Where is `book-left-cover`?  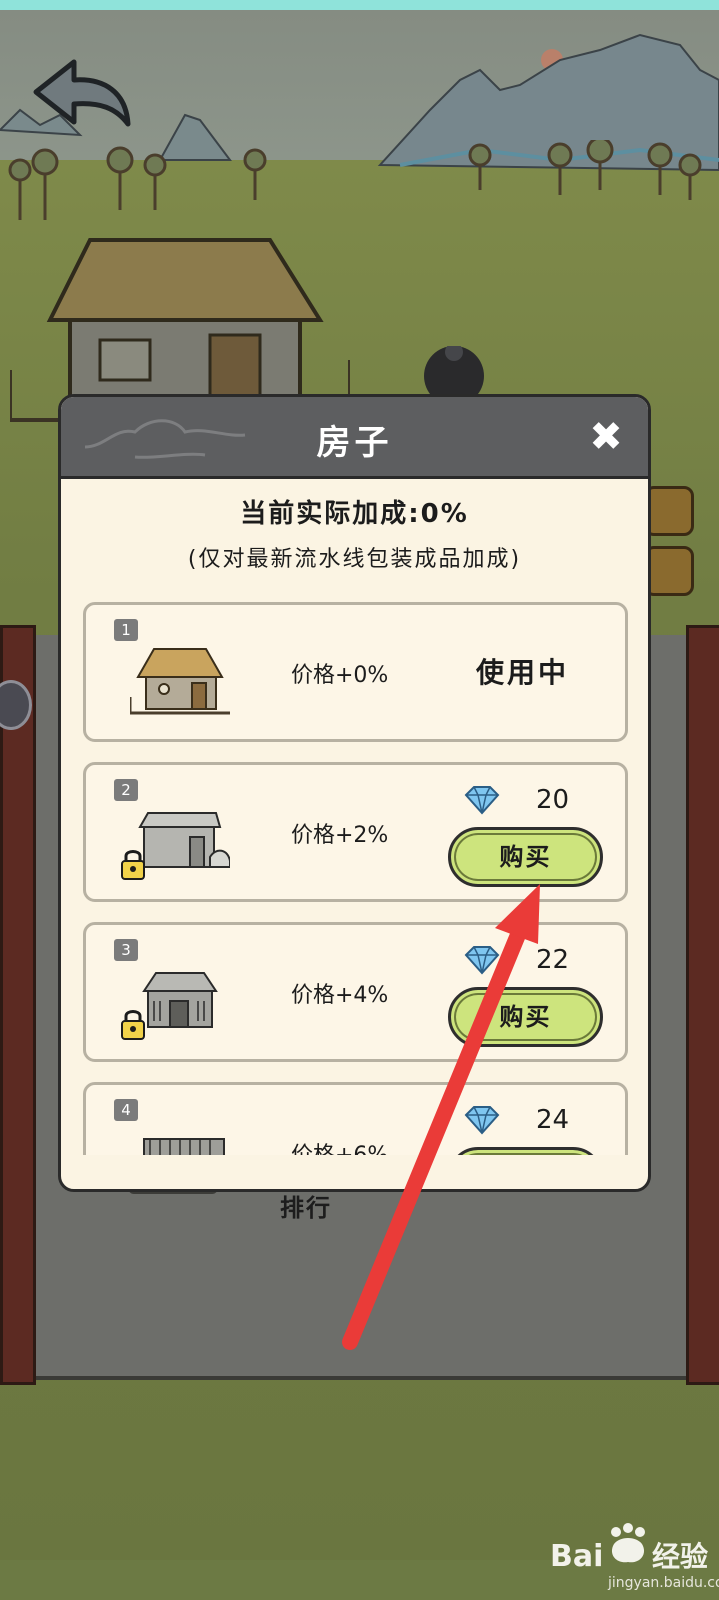 book-left-cover is located at coordinates (18, 1005).